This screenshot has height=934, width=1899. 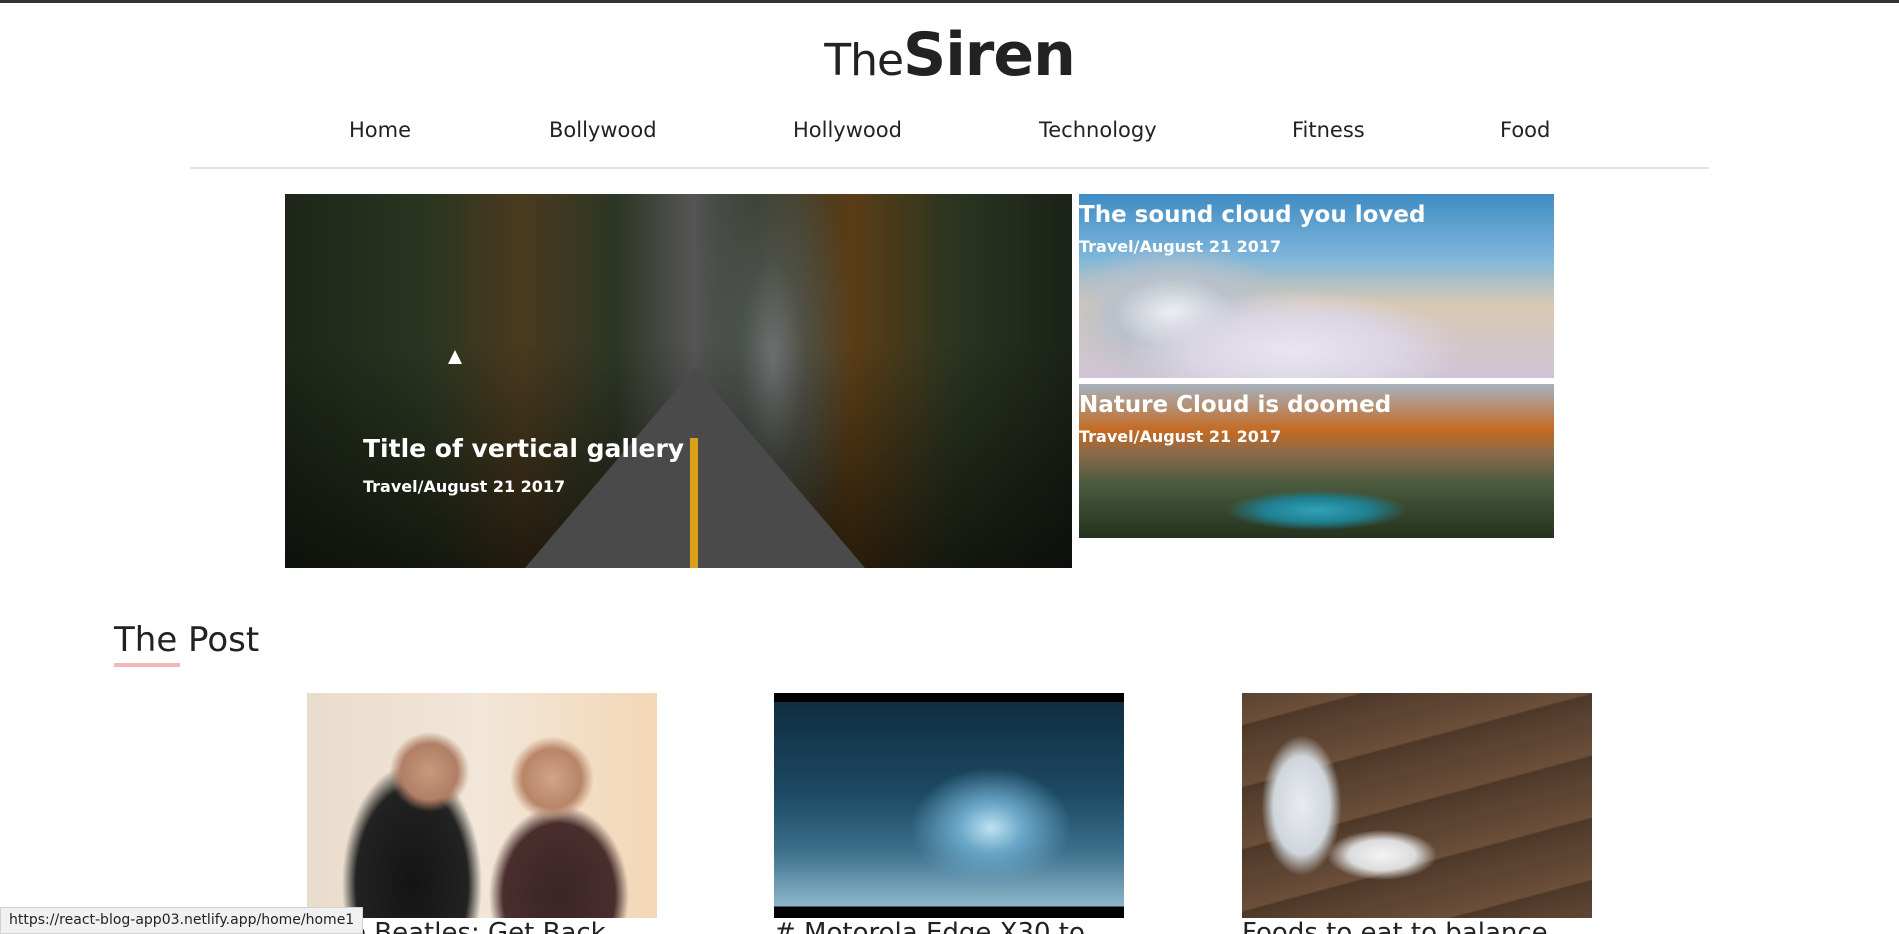 I want to click on site-logo: TheSiren, so click(x=949, y=55).